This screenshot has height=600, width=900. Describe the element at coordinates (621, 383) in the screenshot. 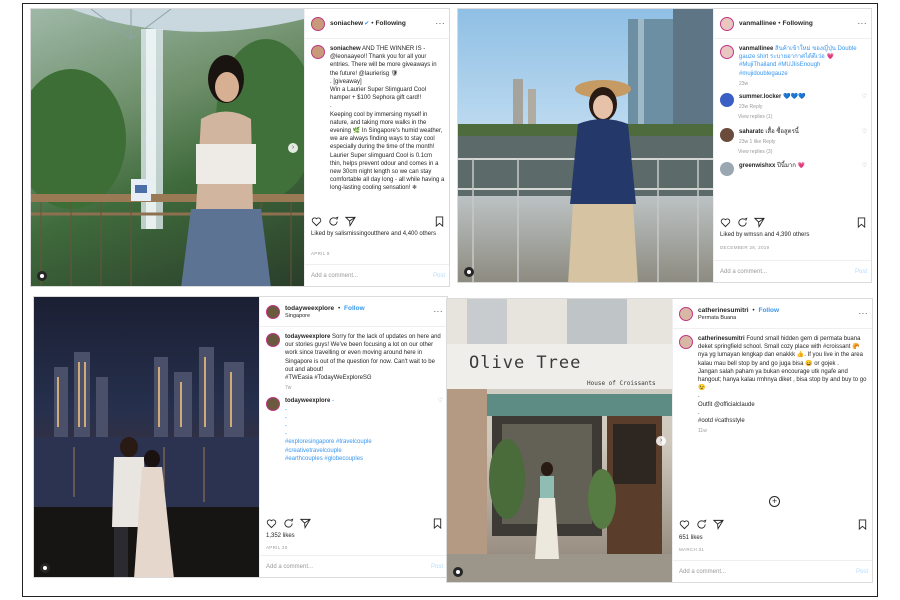

I see `shop-subtitle: House of Croissants` at that location.